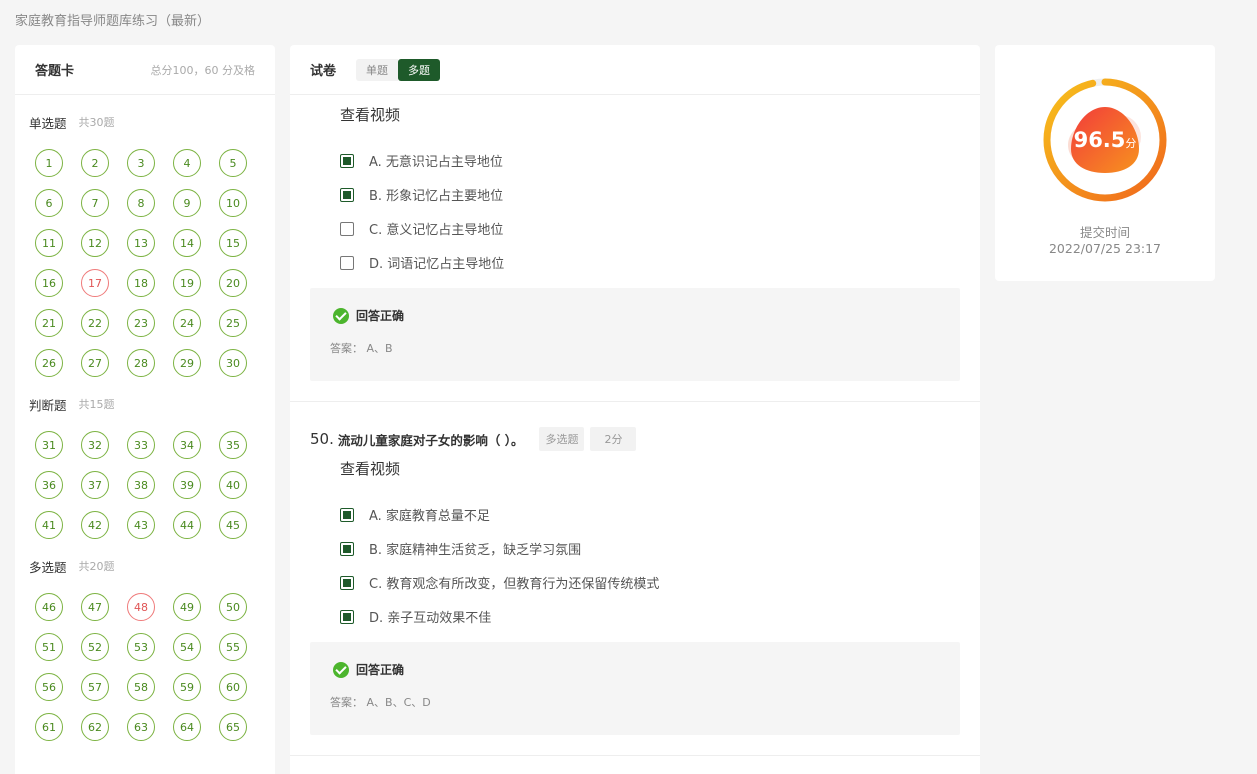 This screenshot has width=1257, height=774. What do you see at coordinates (49, 283) in the screenshot?
I see `question-number-button: 16` at bounding box center [49, 283].